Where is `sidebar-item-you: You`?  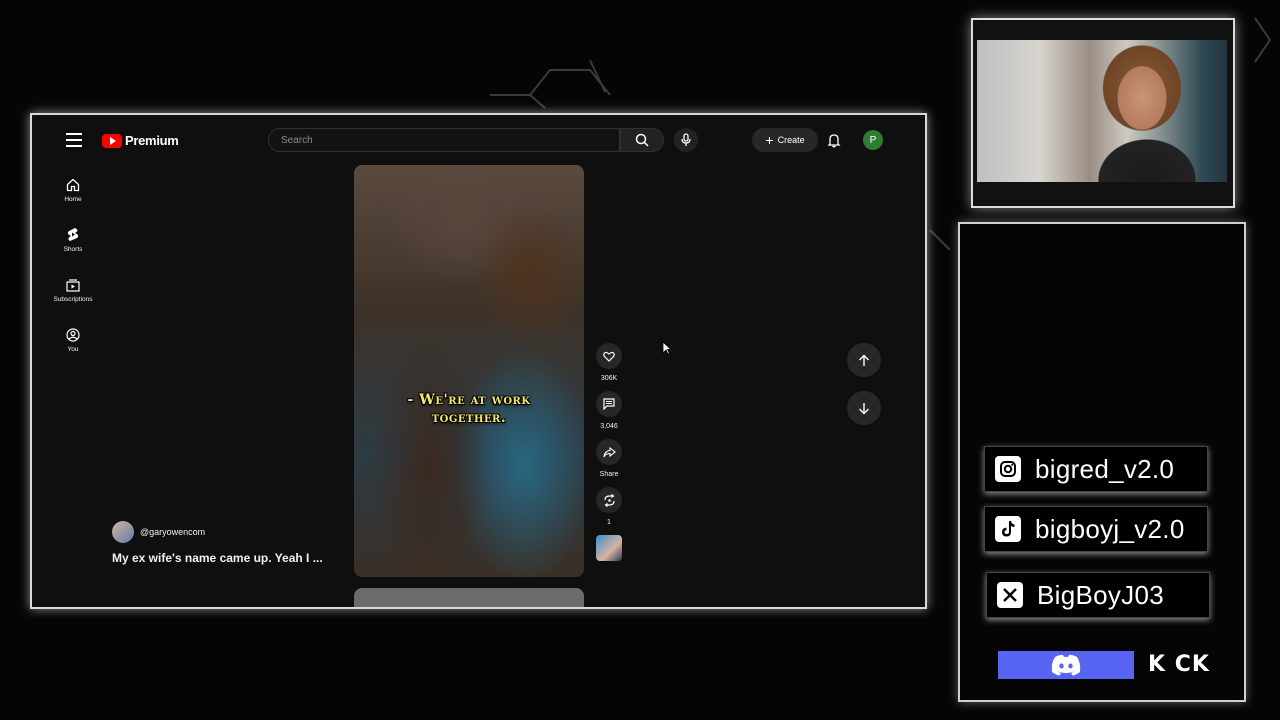
sidebar-item-you: You is located at coordinates (73, 340).